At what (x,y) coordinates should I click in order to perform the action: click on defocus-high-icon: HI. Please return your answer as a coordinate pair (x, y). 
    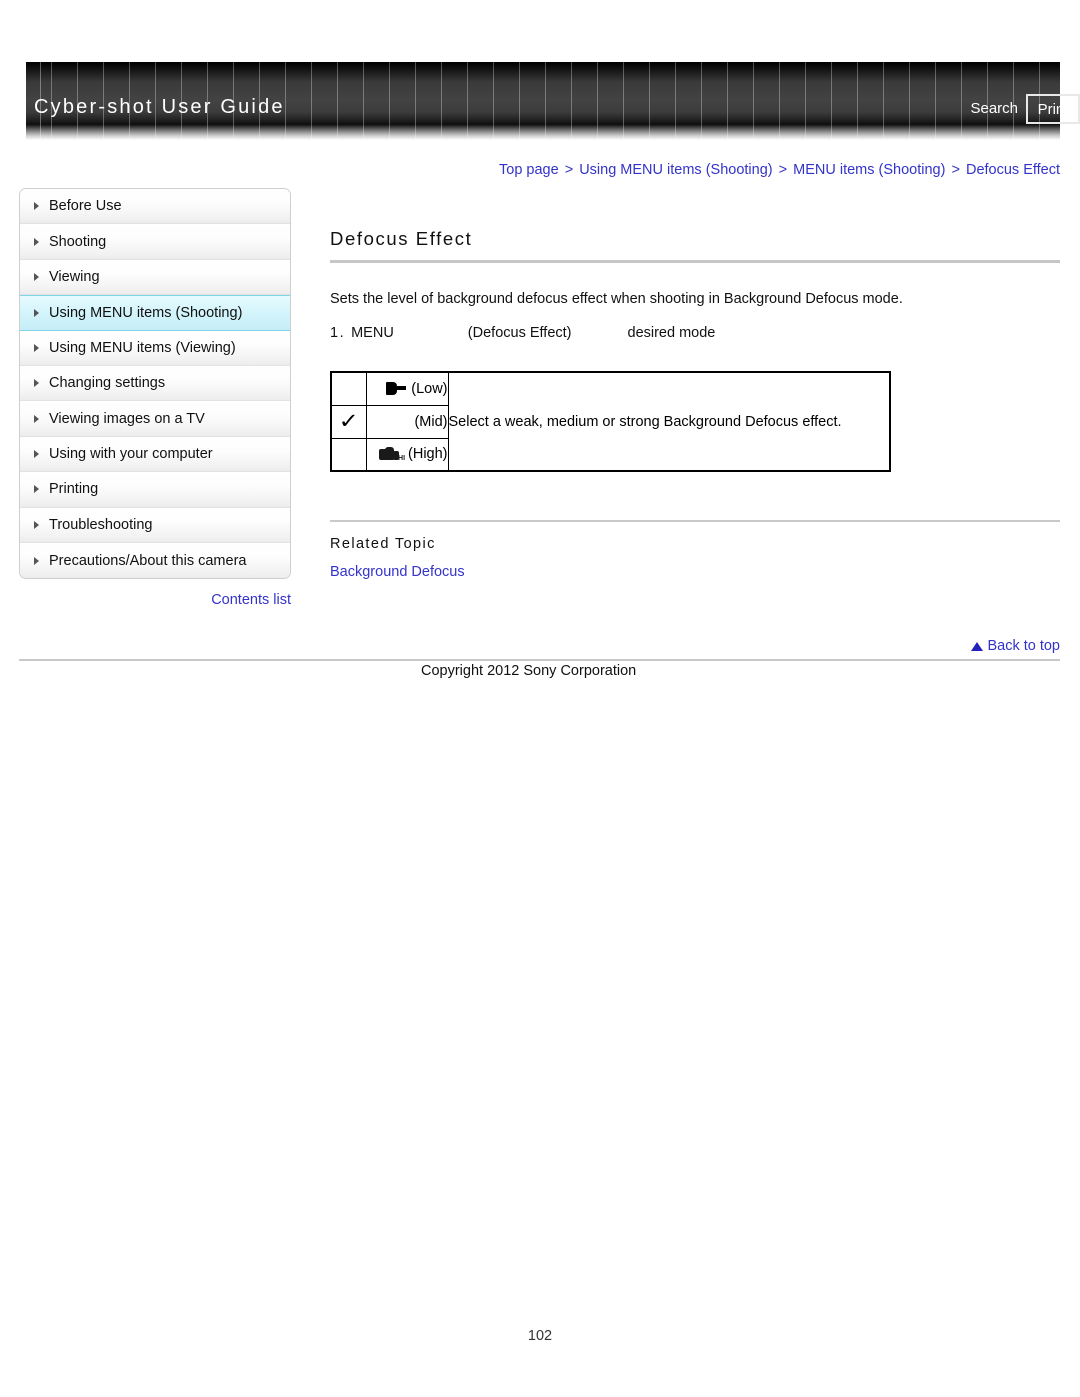
    Looking at the image, I should click on (392, 454).